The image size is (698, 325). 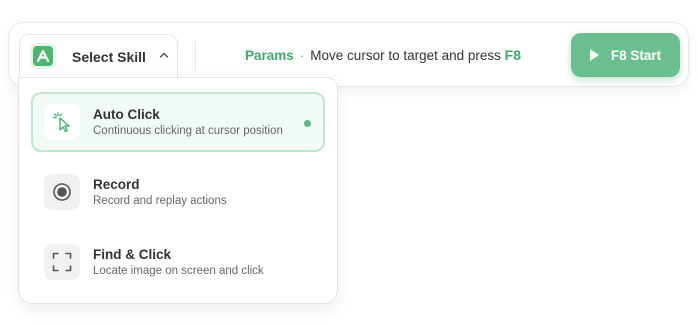 What do you see at coordinates (188, 131) in the screenshot?
I see `skill-option-description: Continuous clicking at cursor position` at bounding box center [188, 131].